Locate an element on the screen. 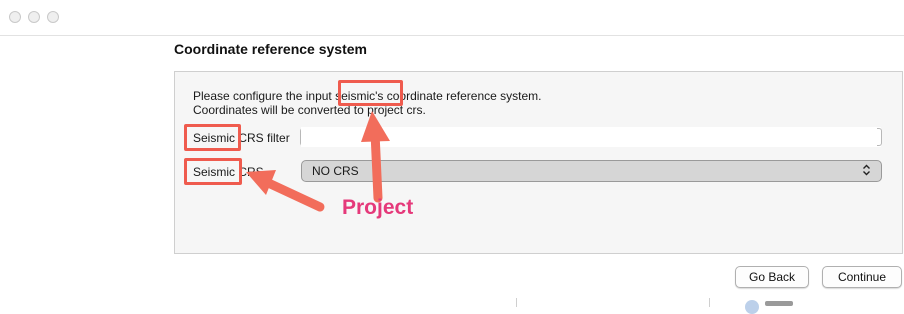 The image size is (904, 314). minimize-window-button is located at coordinates (34, 17).